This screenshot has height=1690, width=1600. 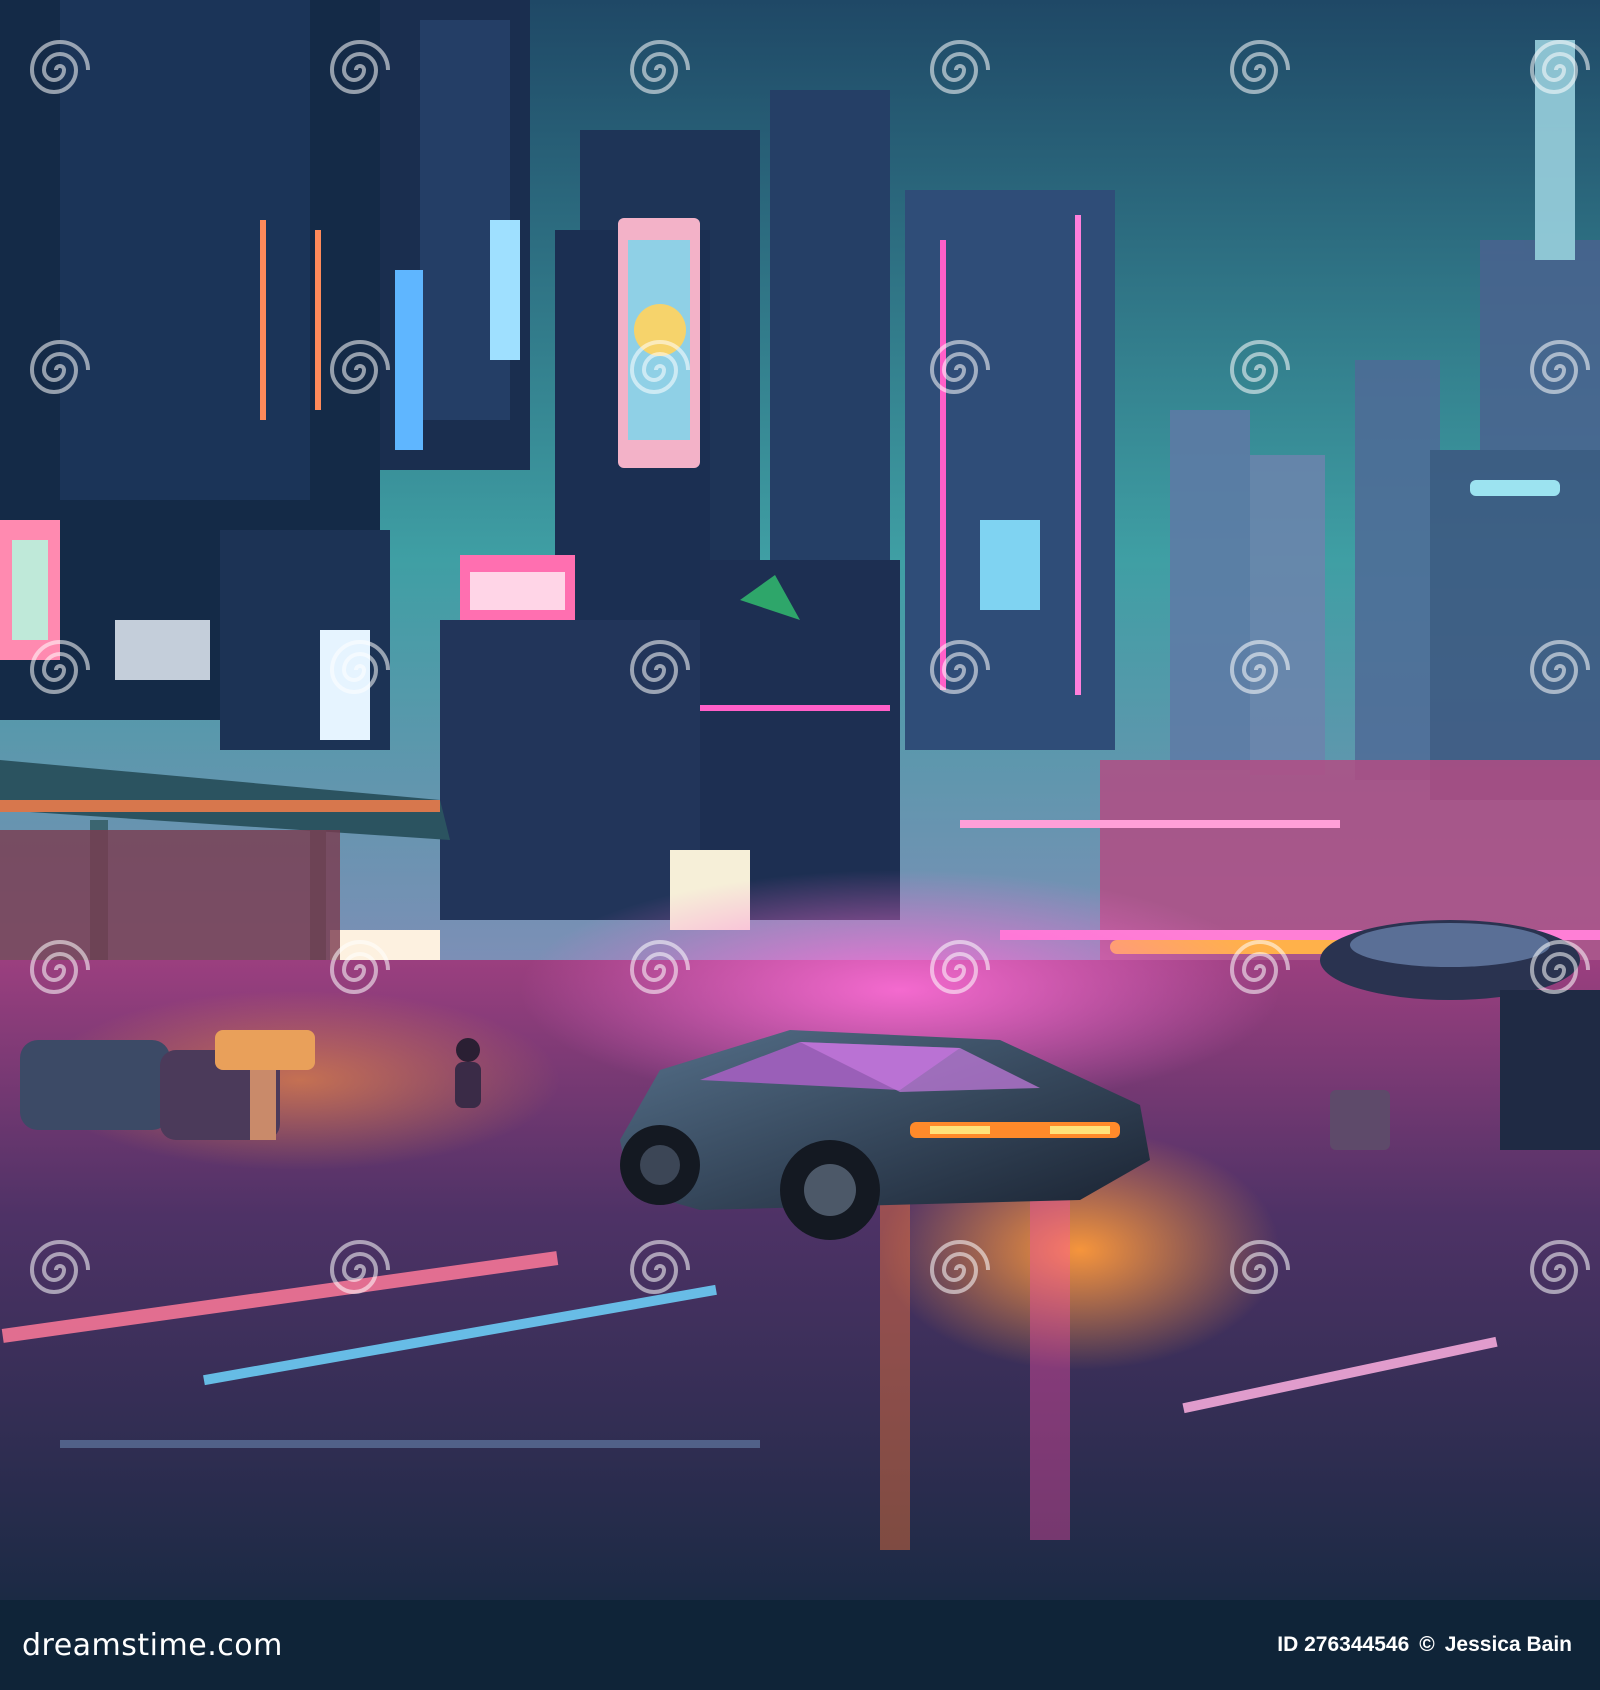 What do you see at coordinates (152, 1645) in the screenshot?
I see `dreamstime-logo: dreamstime.com` at bounding box center [152, 1645].